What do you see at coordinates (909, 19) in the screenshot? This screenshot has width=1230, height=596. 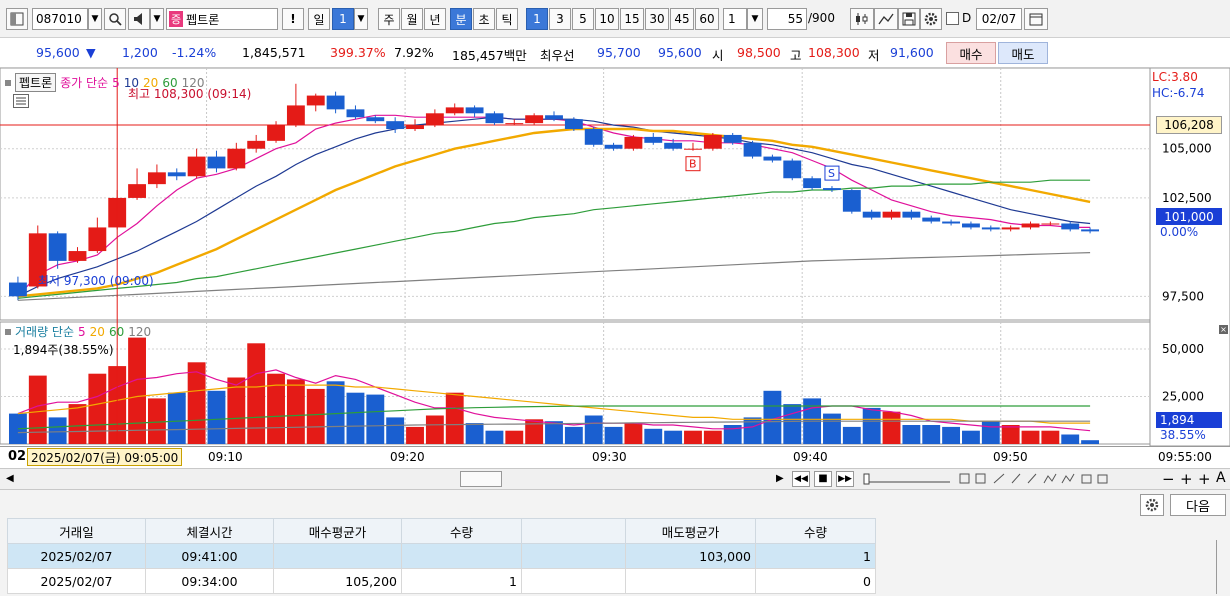 I see `save-icon` at bounding box center [909, 19].